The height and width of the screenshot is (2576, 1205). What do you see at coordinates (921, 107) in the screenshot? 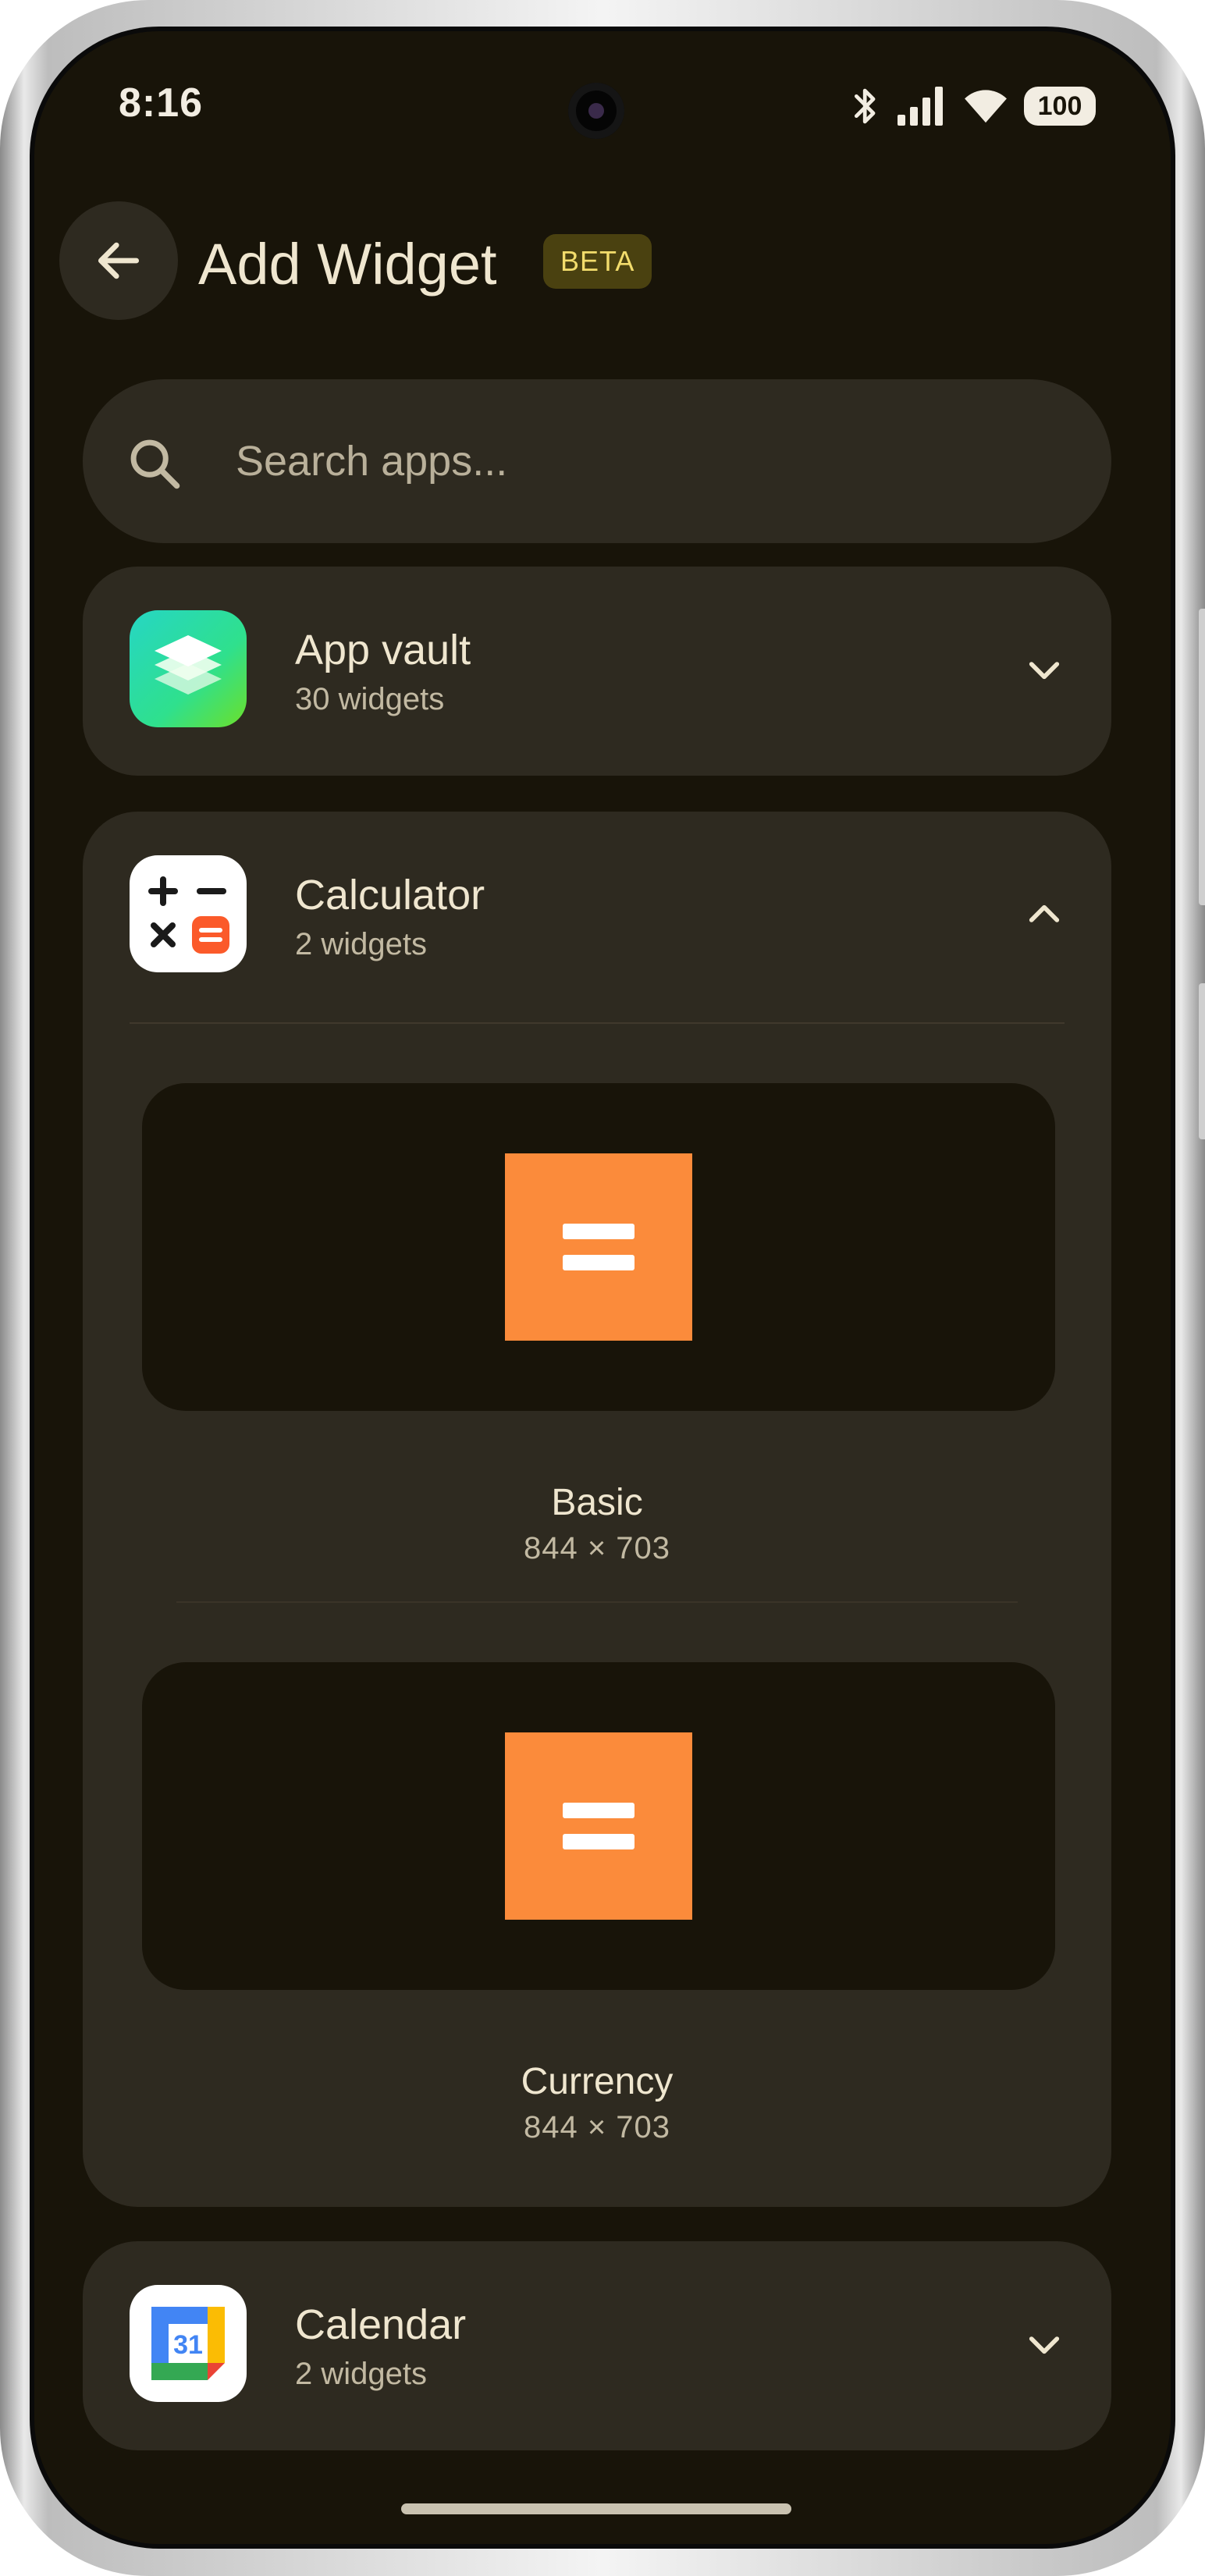
I see `signal-icon` at bounding box center [921, 107].